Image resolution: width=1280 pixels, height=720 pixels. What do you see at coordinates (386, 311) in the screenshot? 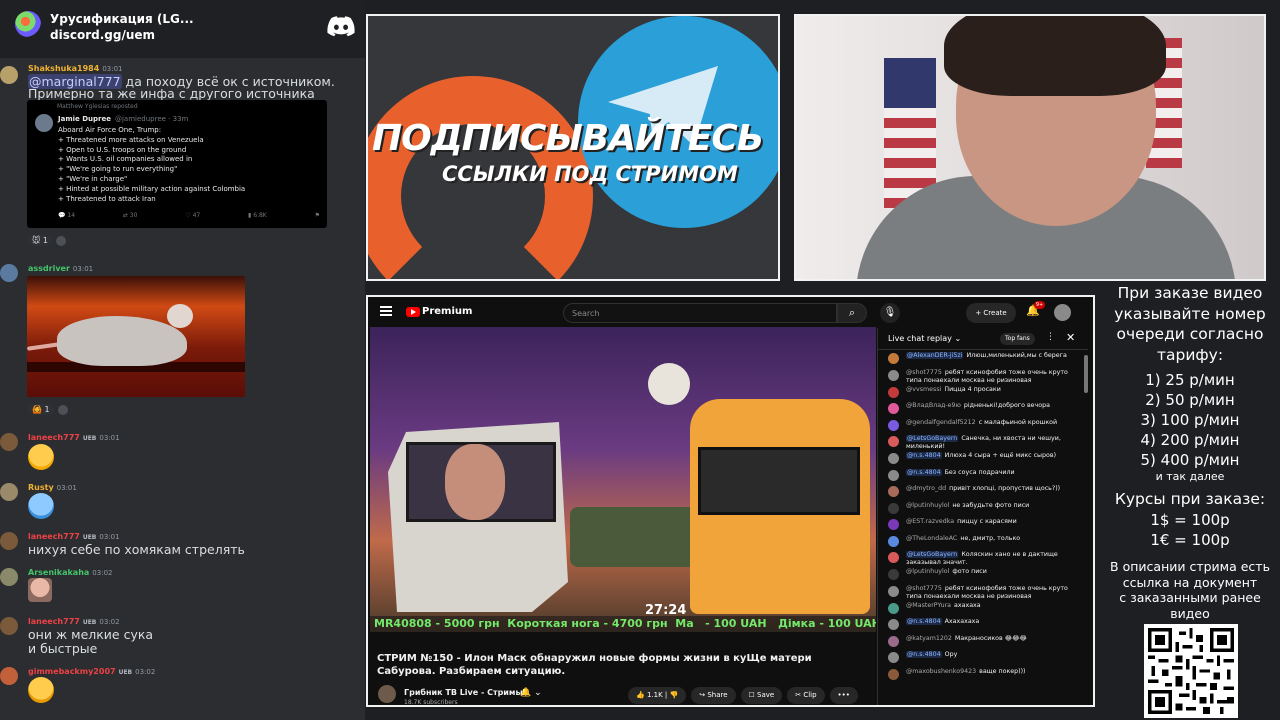
I see `hamburger-menu-icon` at bounding box center [386, 311].